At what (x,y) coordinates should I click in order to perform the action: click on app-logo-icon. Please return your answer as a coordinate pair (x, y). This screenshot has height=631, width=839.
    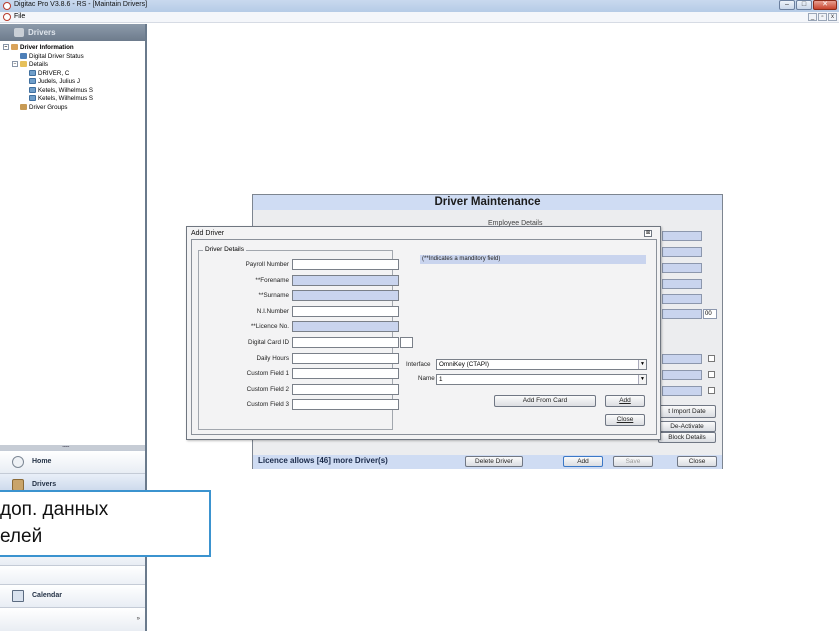
    Looking at the image, I should click on (7, 6).